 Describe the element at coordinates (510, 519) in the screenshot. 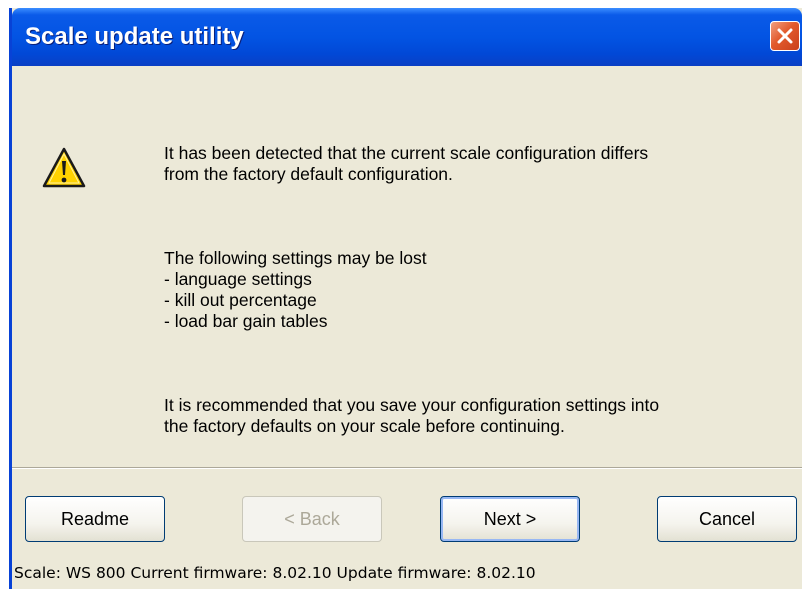

I see `next-button: Next >` at that location.